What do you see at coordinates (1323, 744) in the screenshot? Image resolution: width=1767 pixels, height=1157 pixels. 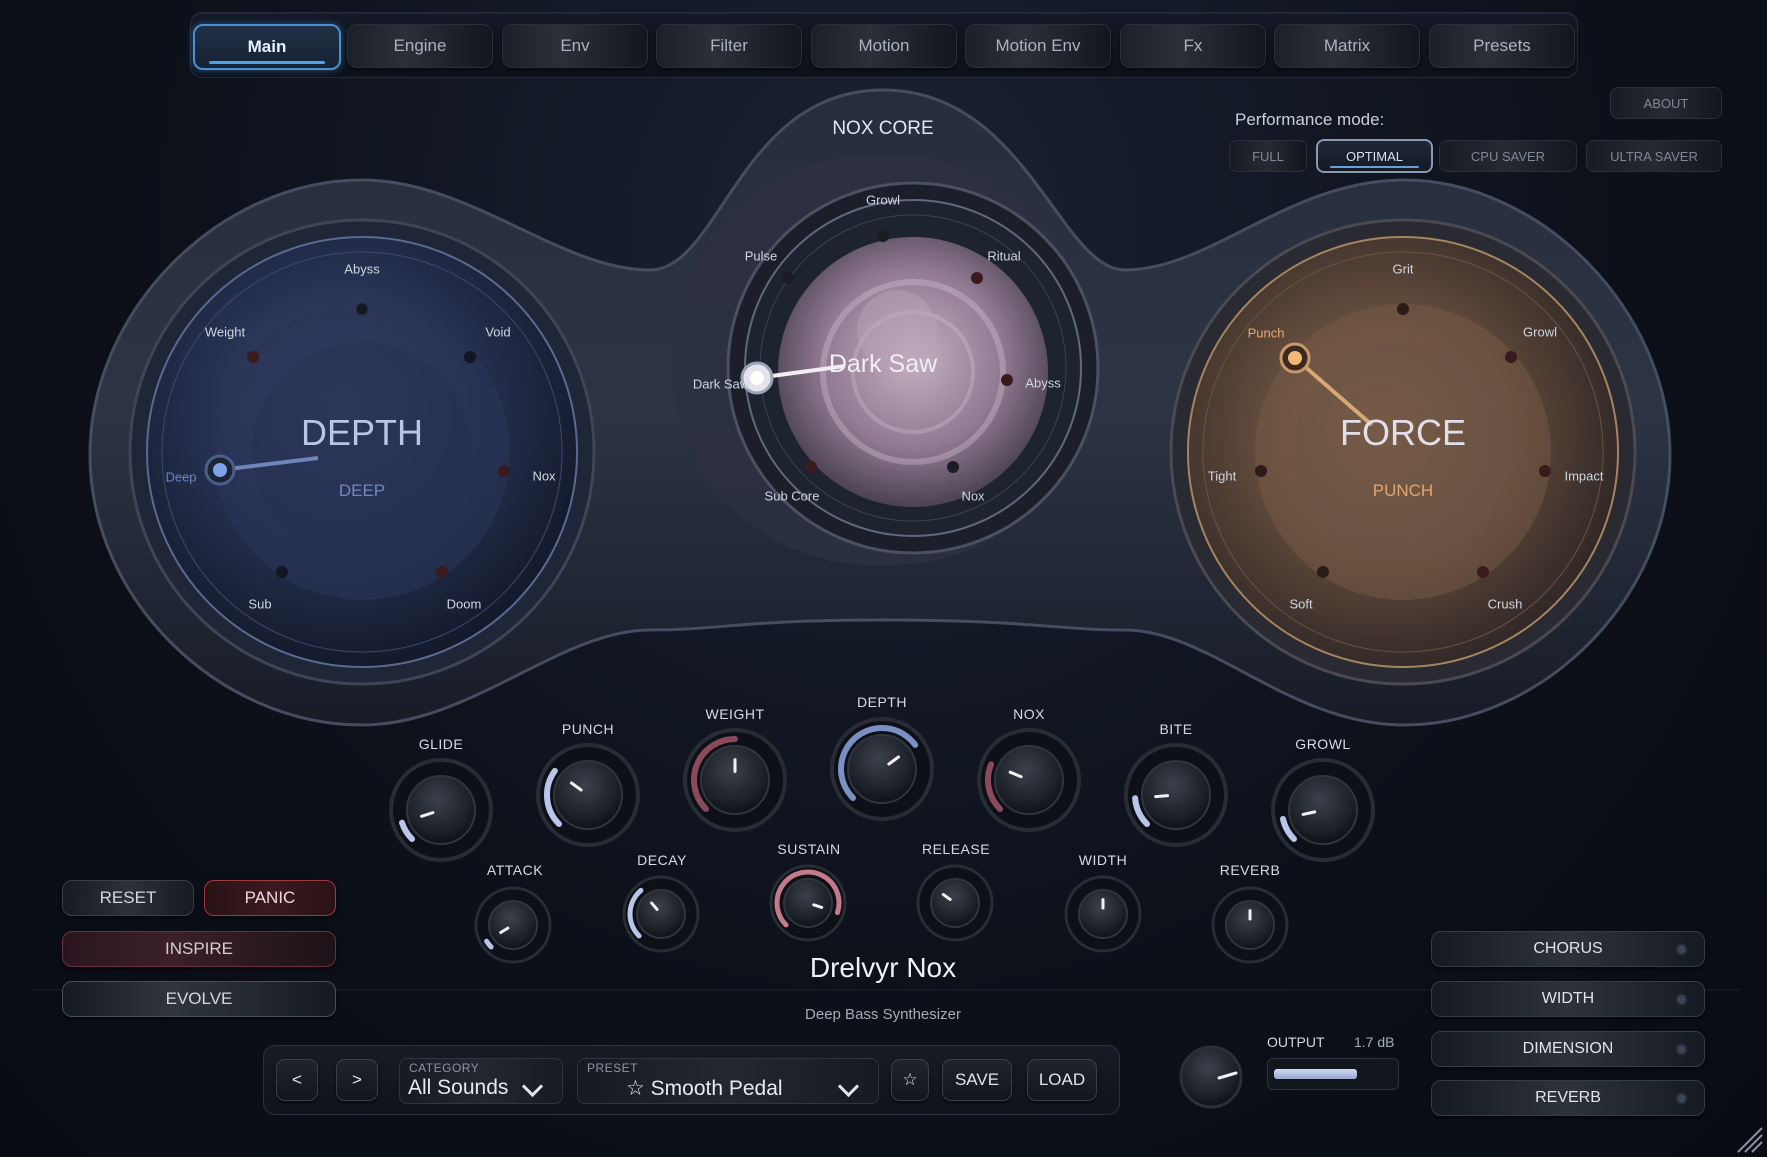 I see `knob-growl-label: GROWL` at bounding box center [1323, 744].